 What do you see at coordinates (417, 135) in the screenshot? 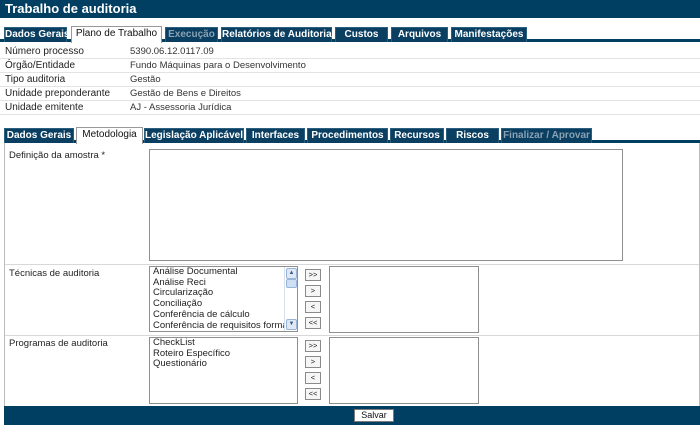
I see `tab-recursos: Recursos` at bounding box center [417, 135].